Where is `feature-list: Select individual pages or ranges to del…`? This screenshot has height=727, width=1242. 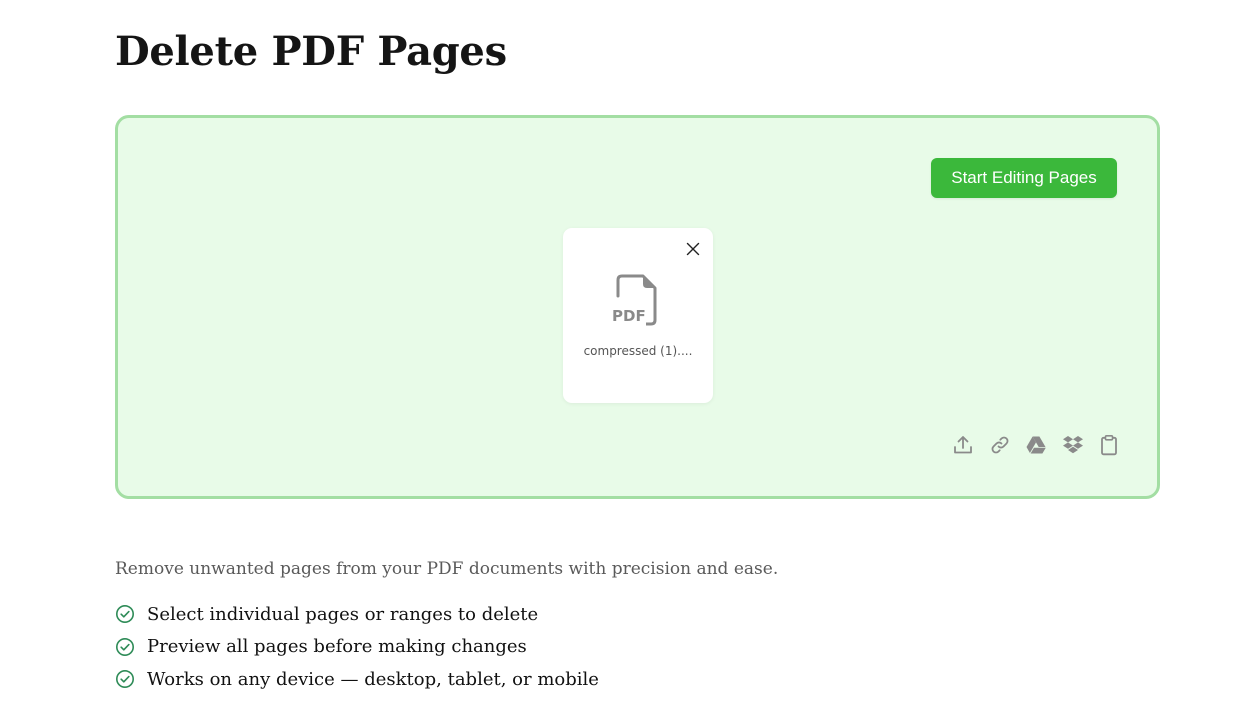
feature-list: Select individual pages or ranges to del… is located at coordinates (357, 647).